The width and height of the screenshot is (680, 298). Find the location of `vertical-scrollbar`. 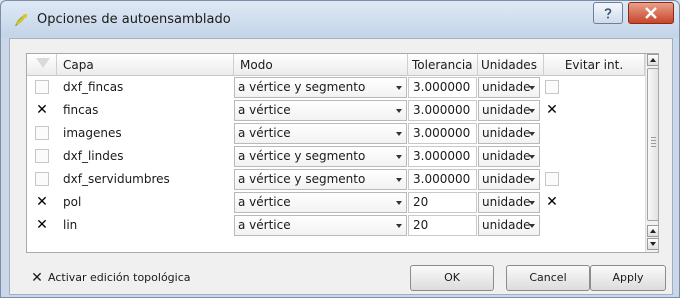

vertical-scrollbar is located at coordinates (651, 153).